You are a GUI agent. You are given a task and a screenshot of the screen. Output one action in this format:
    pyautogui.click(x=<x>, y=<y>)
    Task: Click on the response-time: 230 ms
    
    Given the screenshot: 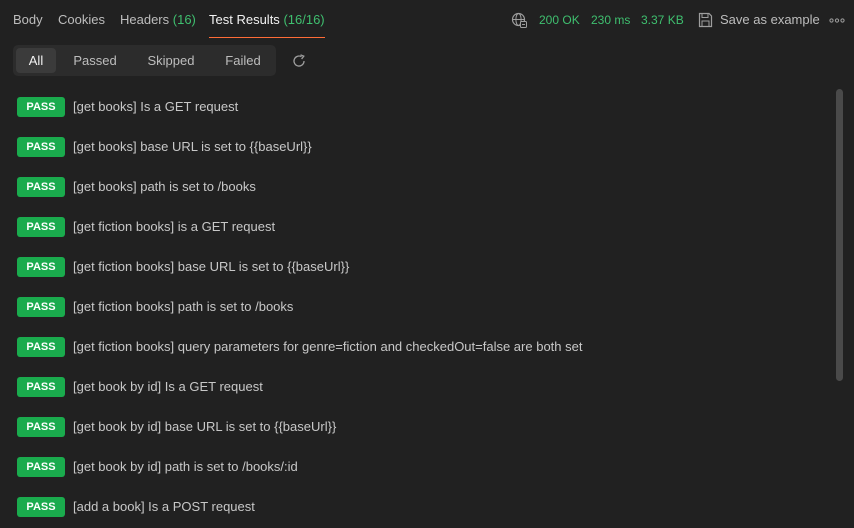 What is the action you would take?
    pyautogui.click(x=610, y=20)
    